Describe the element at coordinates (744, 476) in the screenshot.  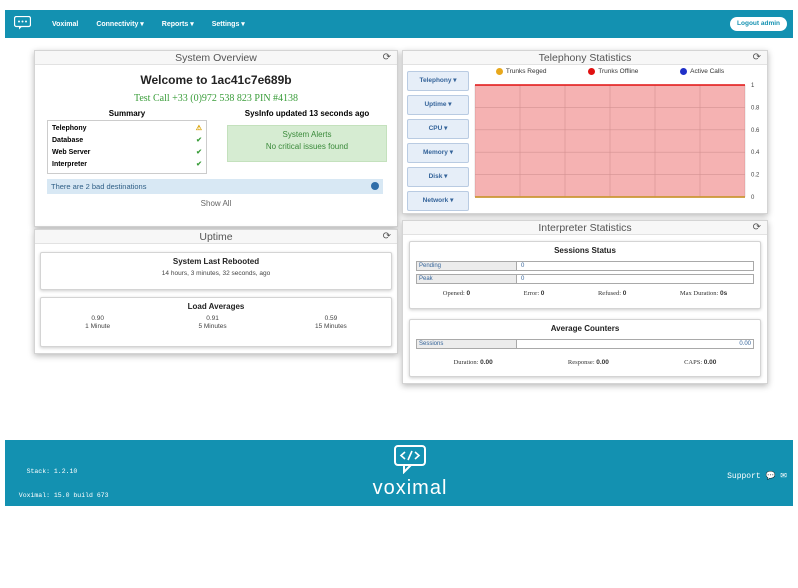
I see `support-label: Support` at that location.